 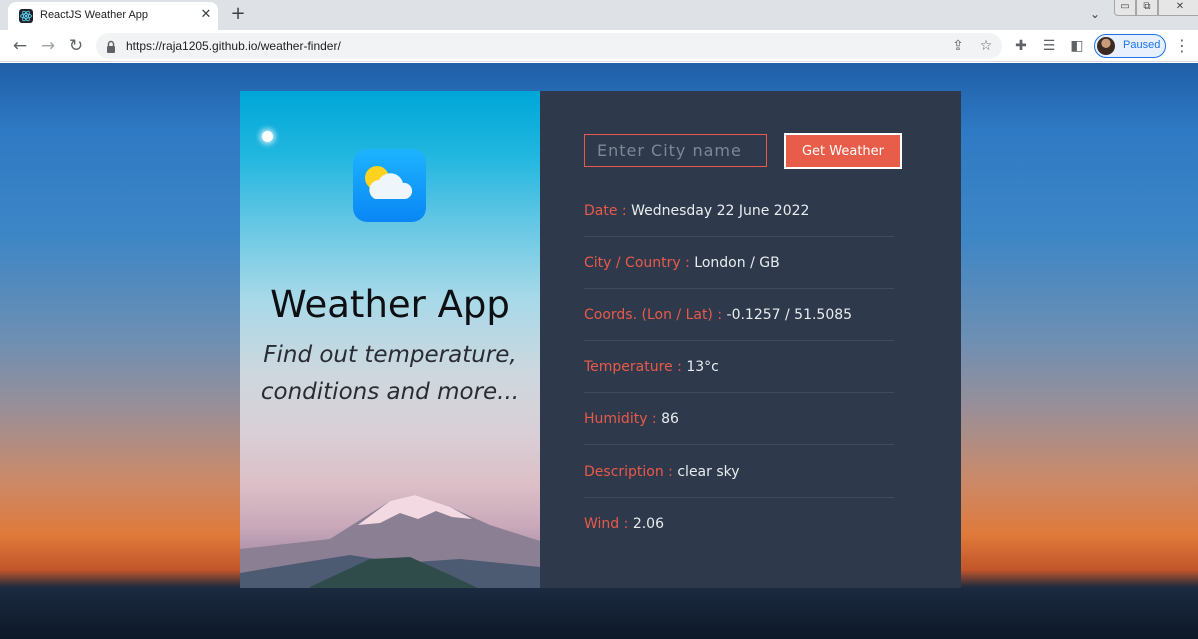 I want to click on info-value: -0.1257 / 51.5085, so click(x=789, y=315).